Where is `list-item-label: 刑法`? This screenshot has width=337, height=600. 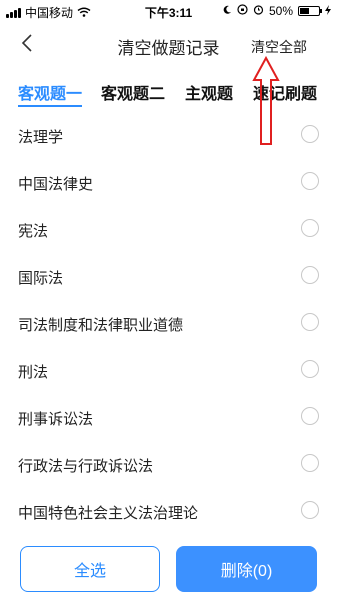 list-item-label: 刑法 is located at coordinates (33, 372).